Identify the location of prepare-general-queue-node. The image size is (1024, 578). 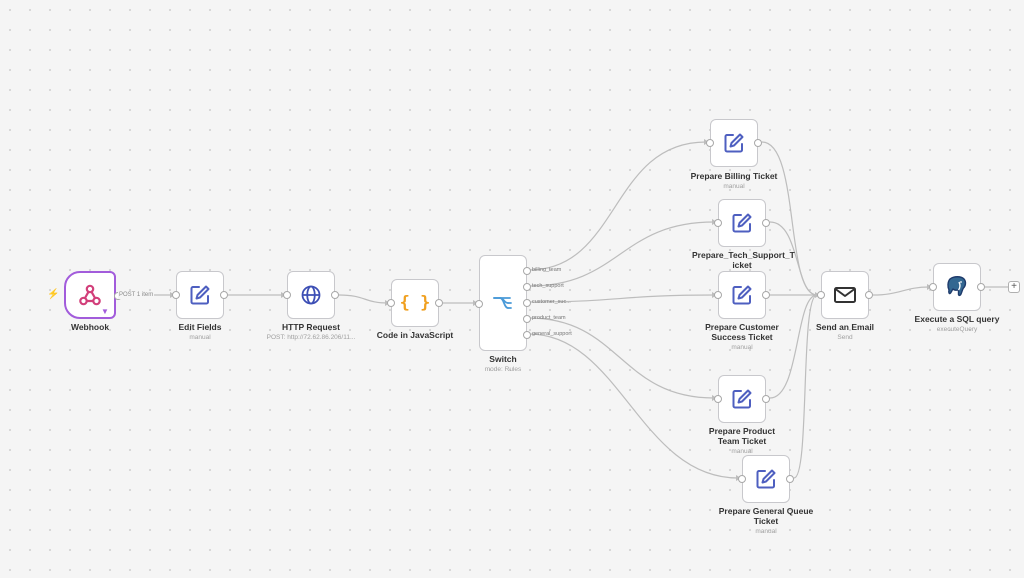
(766, 479).